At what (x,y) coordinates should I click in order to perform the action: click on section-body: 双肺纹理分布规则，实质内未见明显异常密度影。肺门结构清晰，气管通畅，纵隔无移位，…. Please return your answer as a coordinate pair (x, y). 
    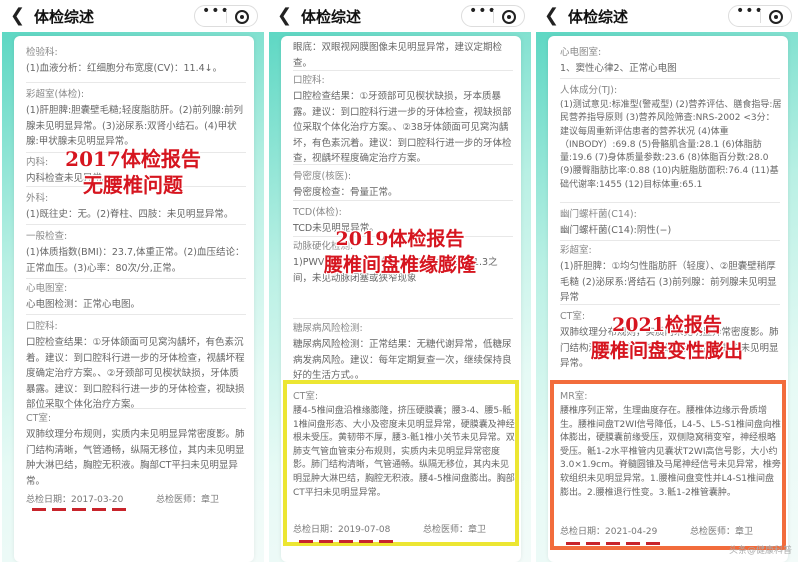
    Looking at the image, I should click on (135, 458).